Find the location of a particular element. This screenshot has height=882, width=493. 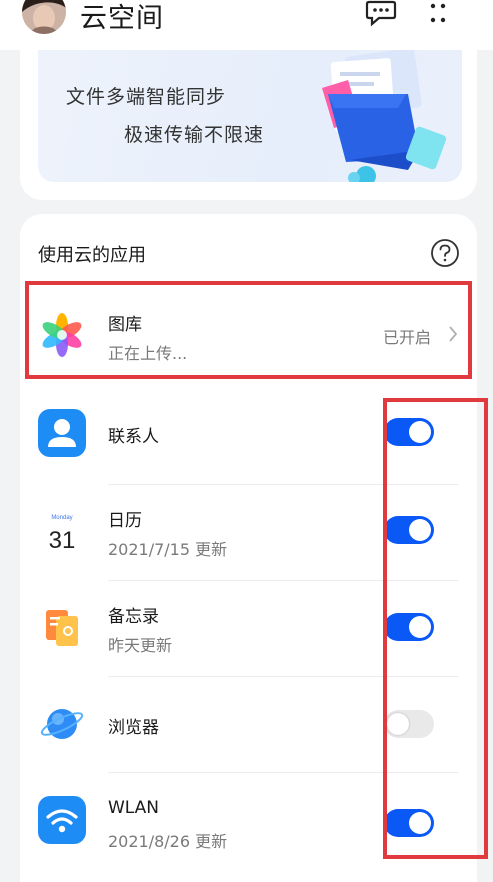

avatar is located at coordinates (44, 17).